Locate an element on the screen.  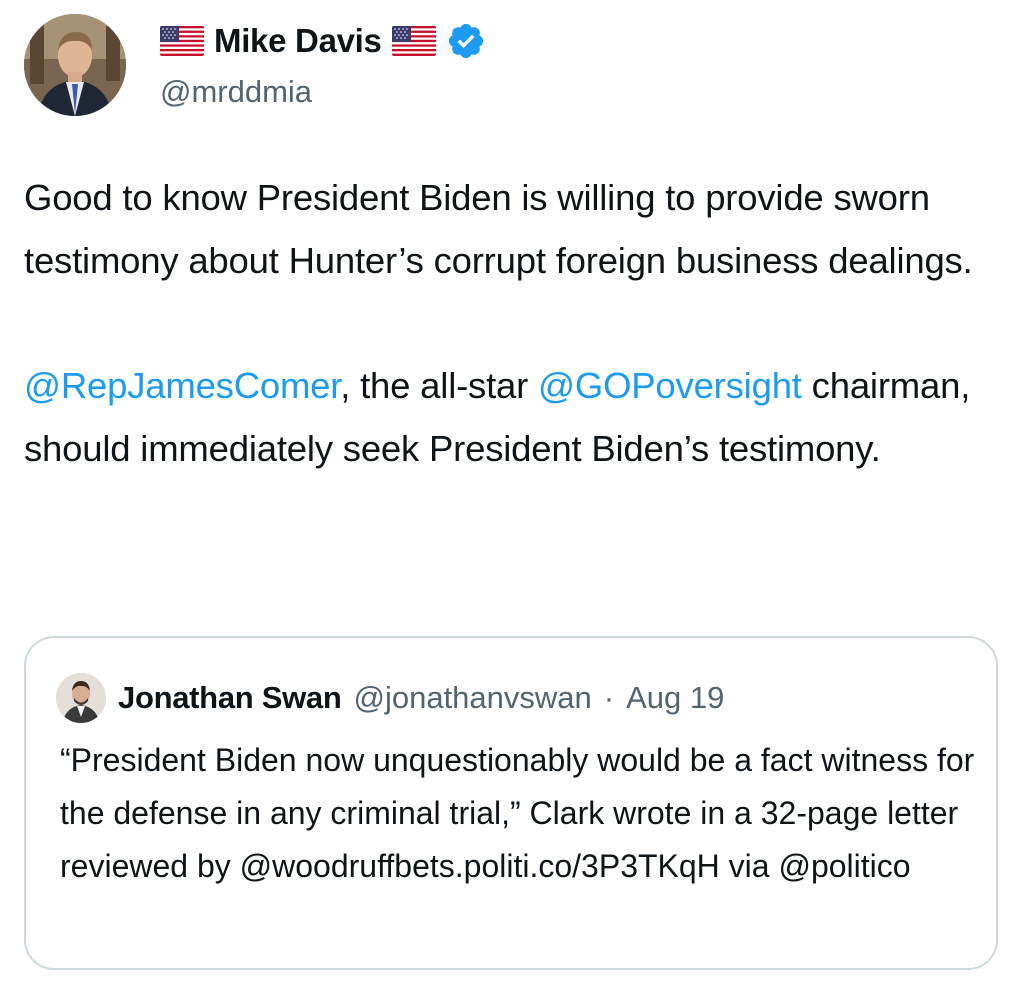
quoted-author-avatar is located at coordinates (81, 698).